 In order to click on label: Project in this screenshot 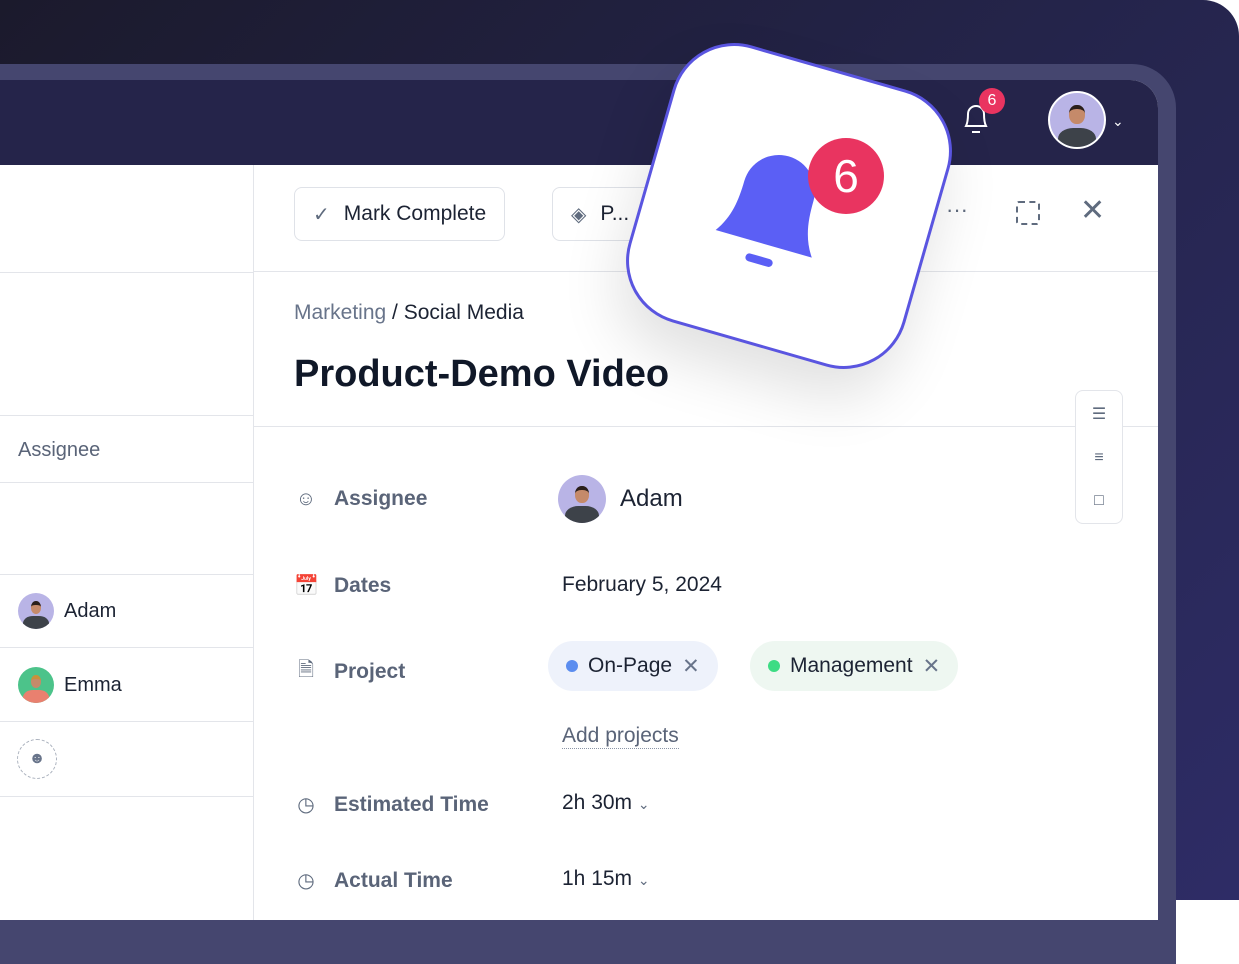, I will do `click(370, 671)`.